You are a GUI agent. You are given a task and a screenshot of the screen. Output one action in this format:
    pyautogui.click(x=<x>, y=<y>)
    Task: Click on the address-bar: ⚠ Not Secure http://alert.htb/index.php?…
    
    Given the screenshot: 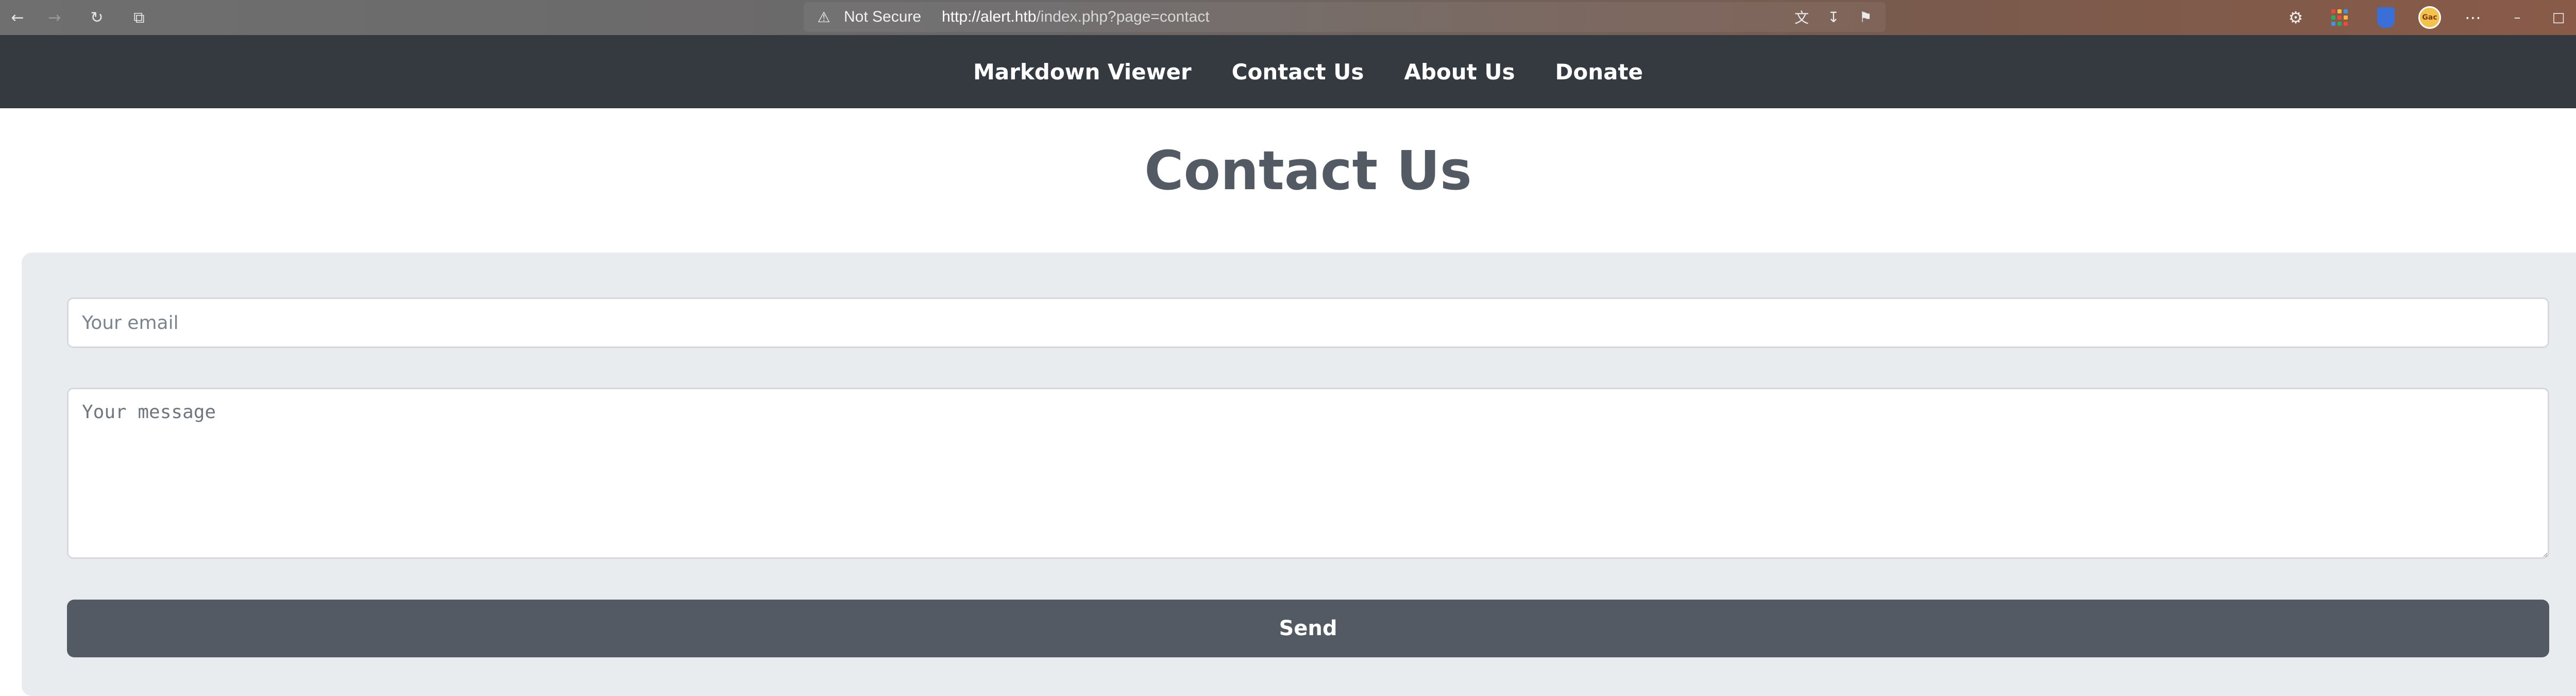 What is the action you would take?
    pyautogui.click(x=1345, y=17)
    